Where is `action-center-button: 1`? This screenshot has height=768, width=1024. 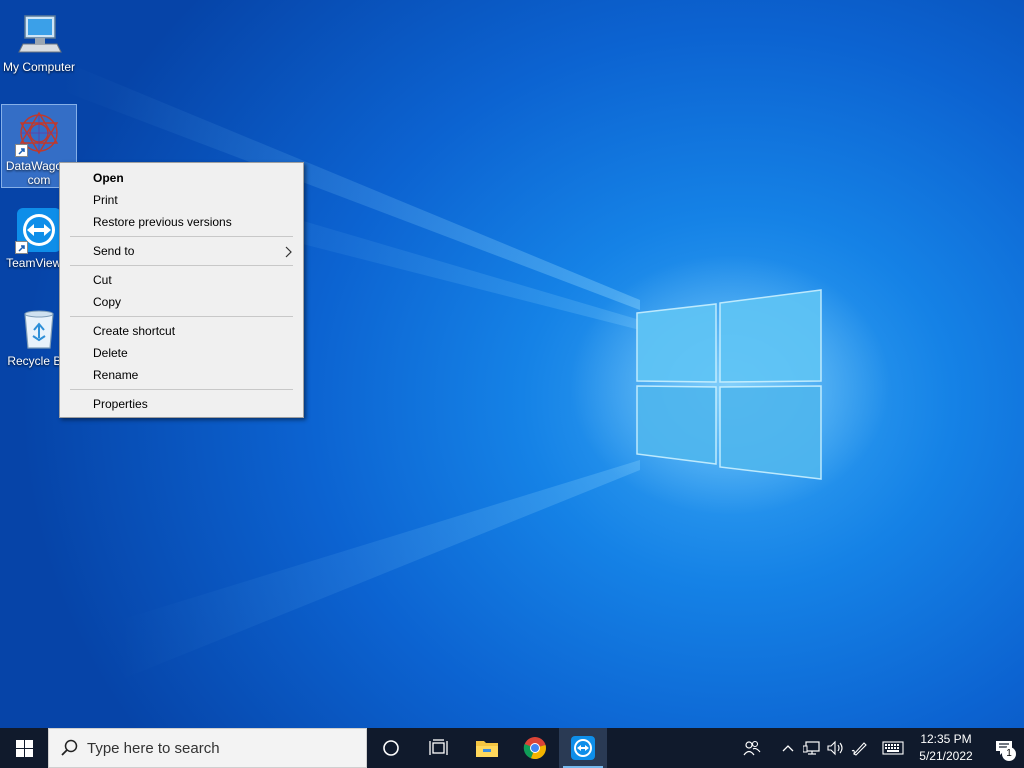
action-center-button: 1 is located at coordinates (1004, 748).